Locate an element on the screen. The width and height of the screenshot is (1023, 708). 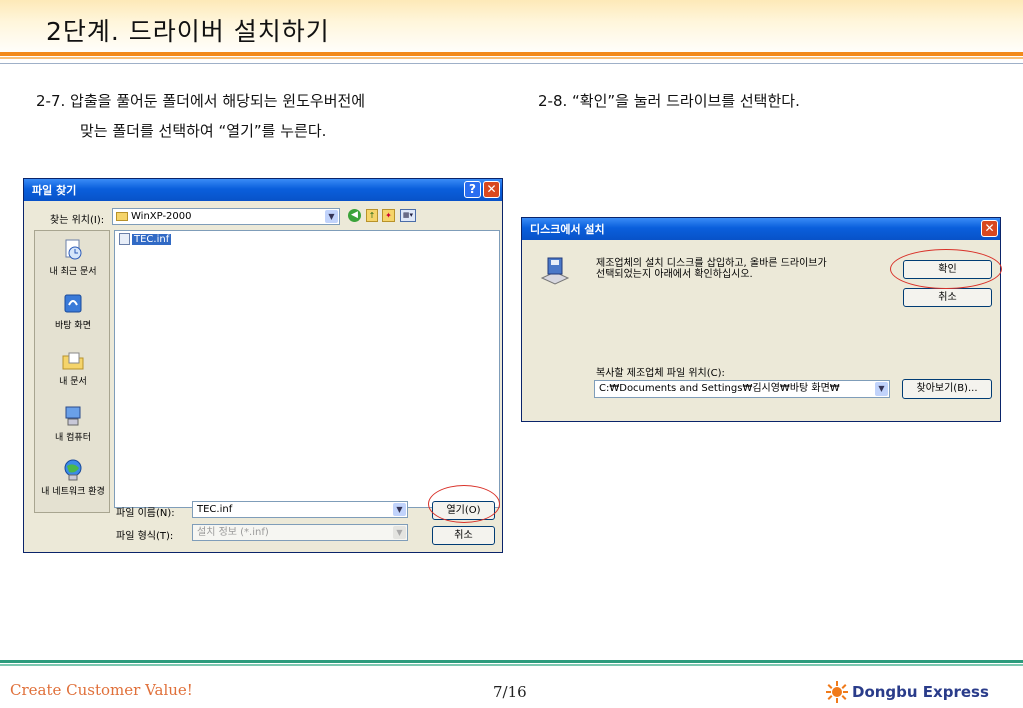
place-label: 내 컴퓨터 is located at coordinates (73, 438).